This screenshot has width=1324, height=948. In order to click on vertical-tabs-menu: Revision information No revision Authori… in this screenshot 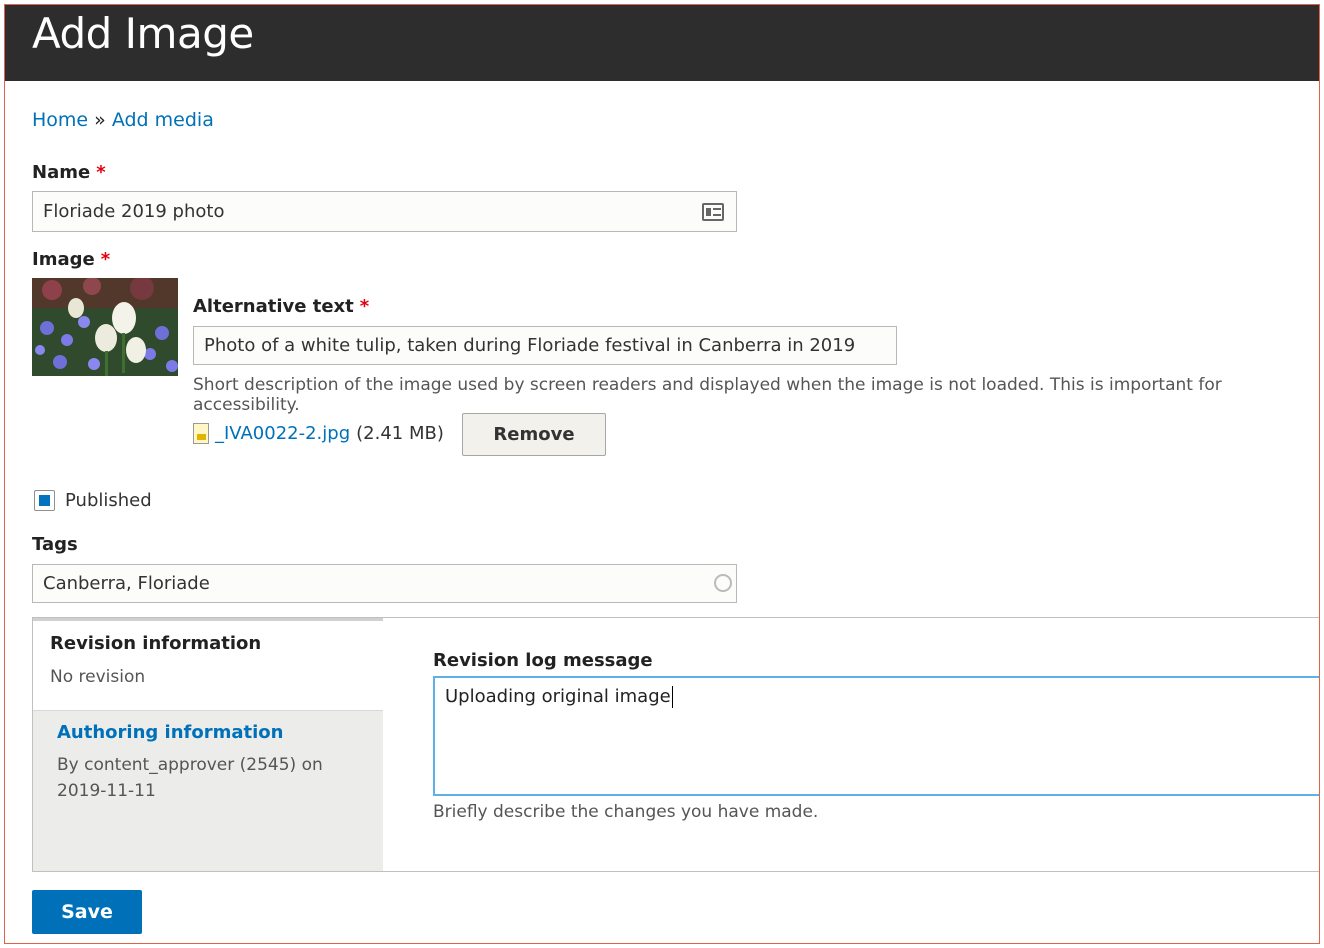, I will do `click(208, 744)`.